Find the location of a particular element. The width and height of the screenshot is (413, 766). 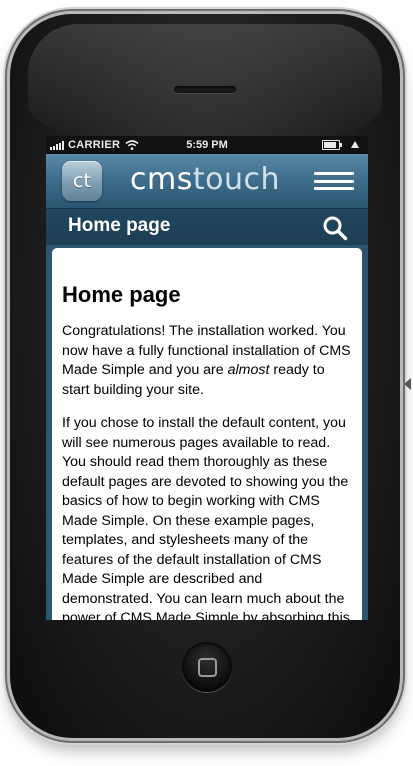

app-header: ct cmstouch is located at coordinates (207, 181).